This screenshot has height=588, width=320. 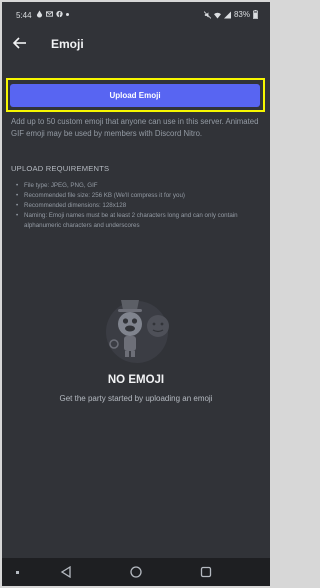 I want to click on app-header: Emoji, so click(x=136, y=44).